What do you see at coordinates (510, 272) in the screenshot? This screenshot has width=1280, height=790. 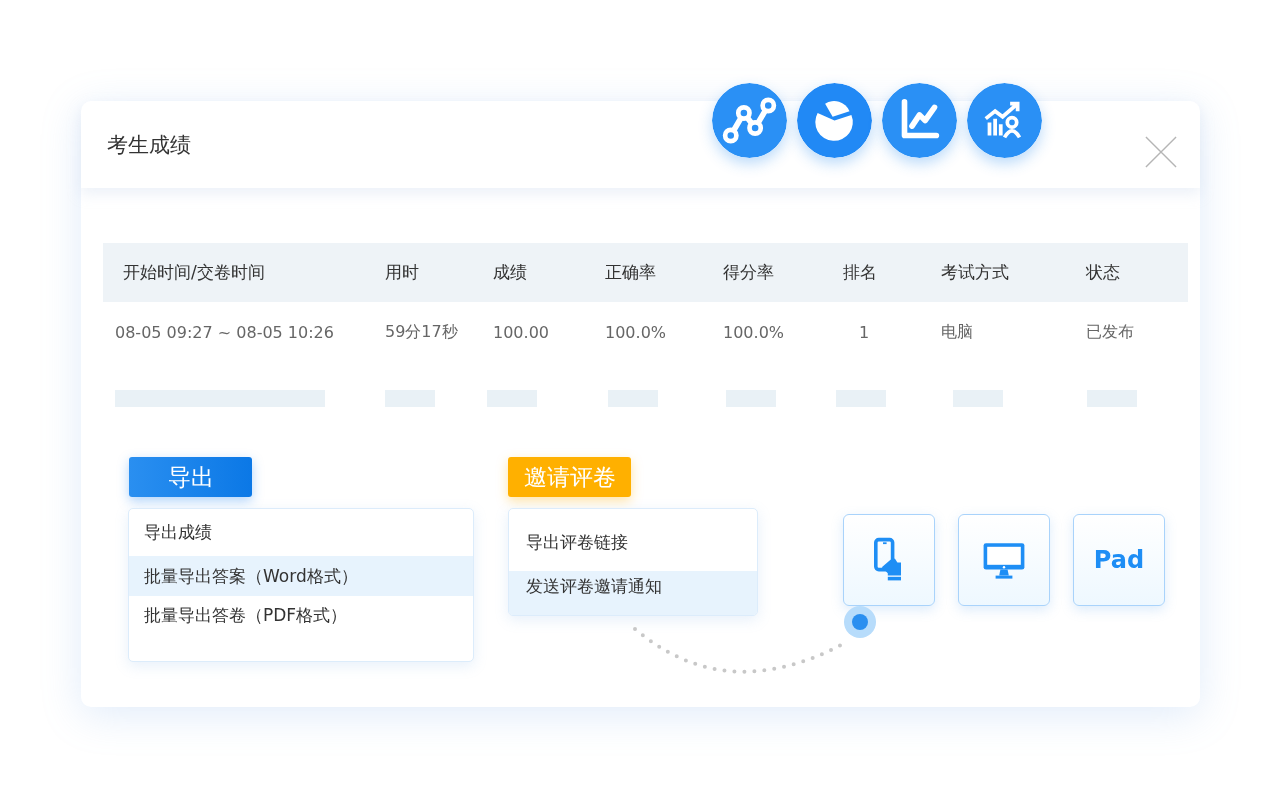 I see `column-header: 成绩` at bounding box center [510, 272].